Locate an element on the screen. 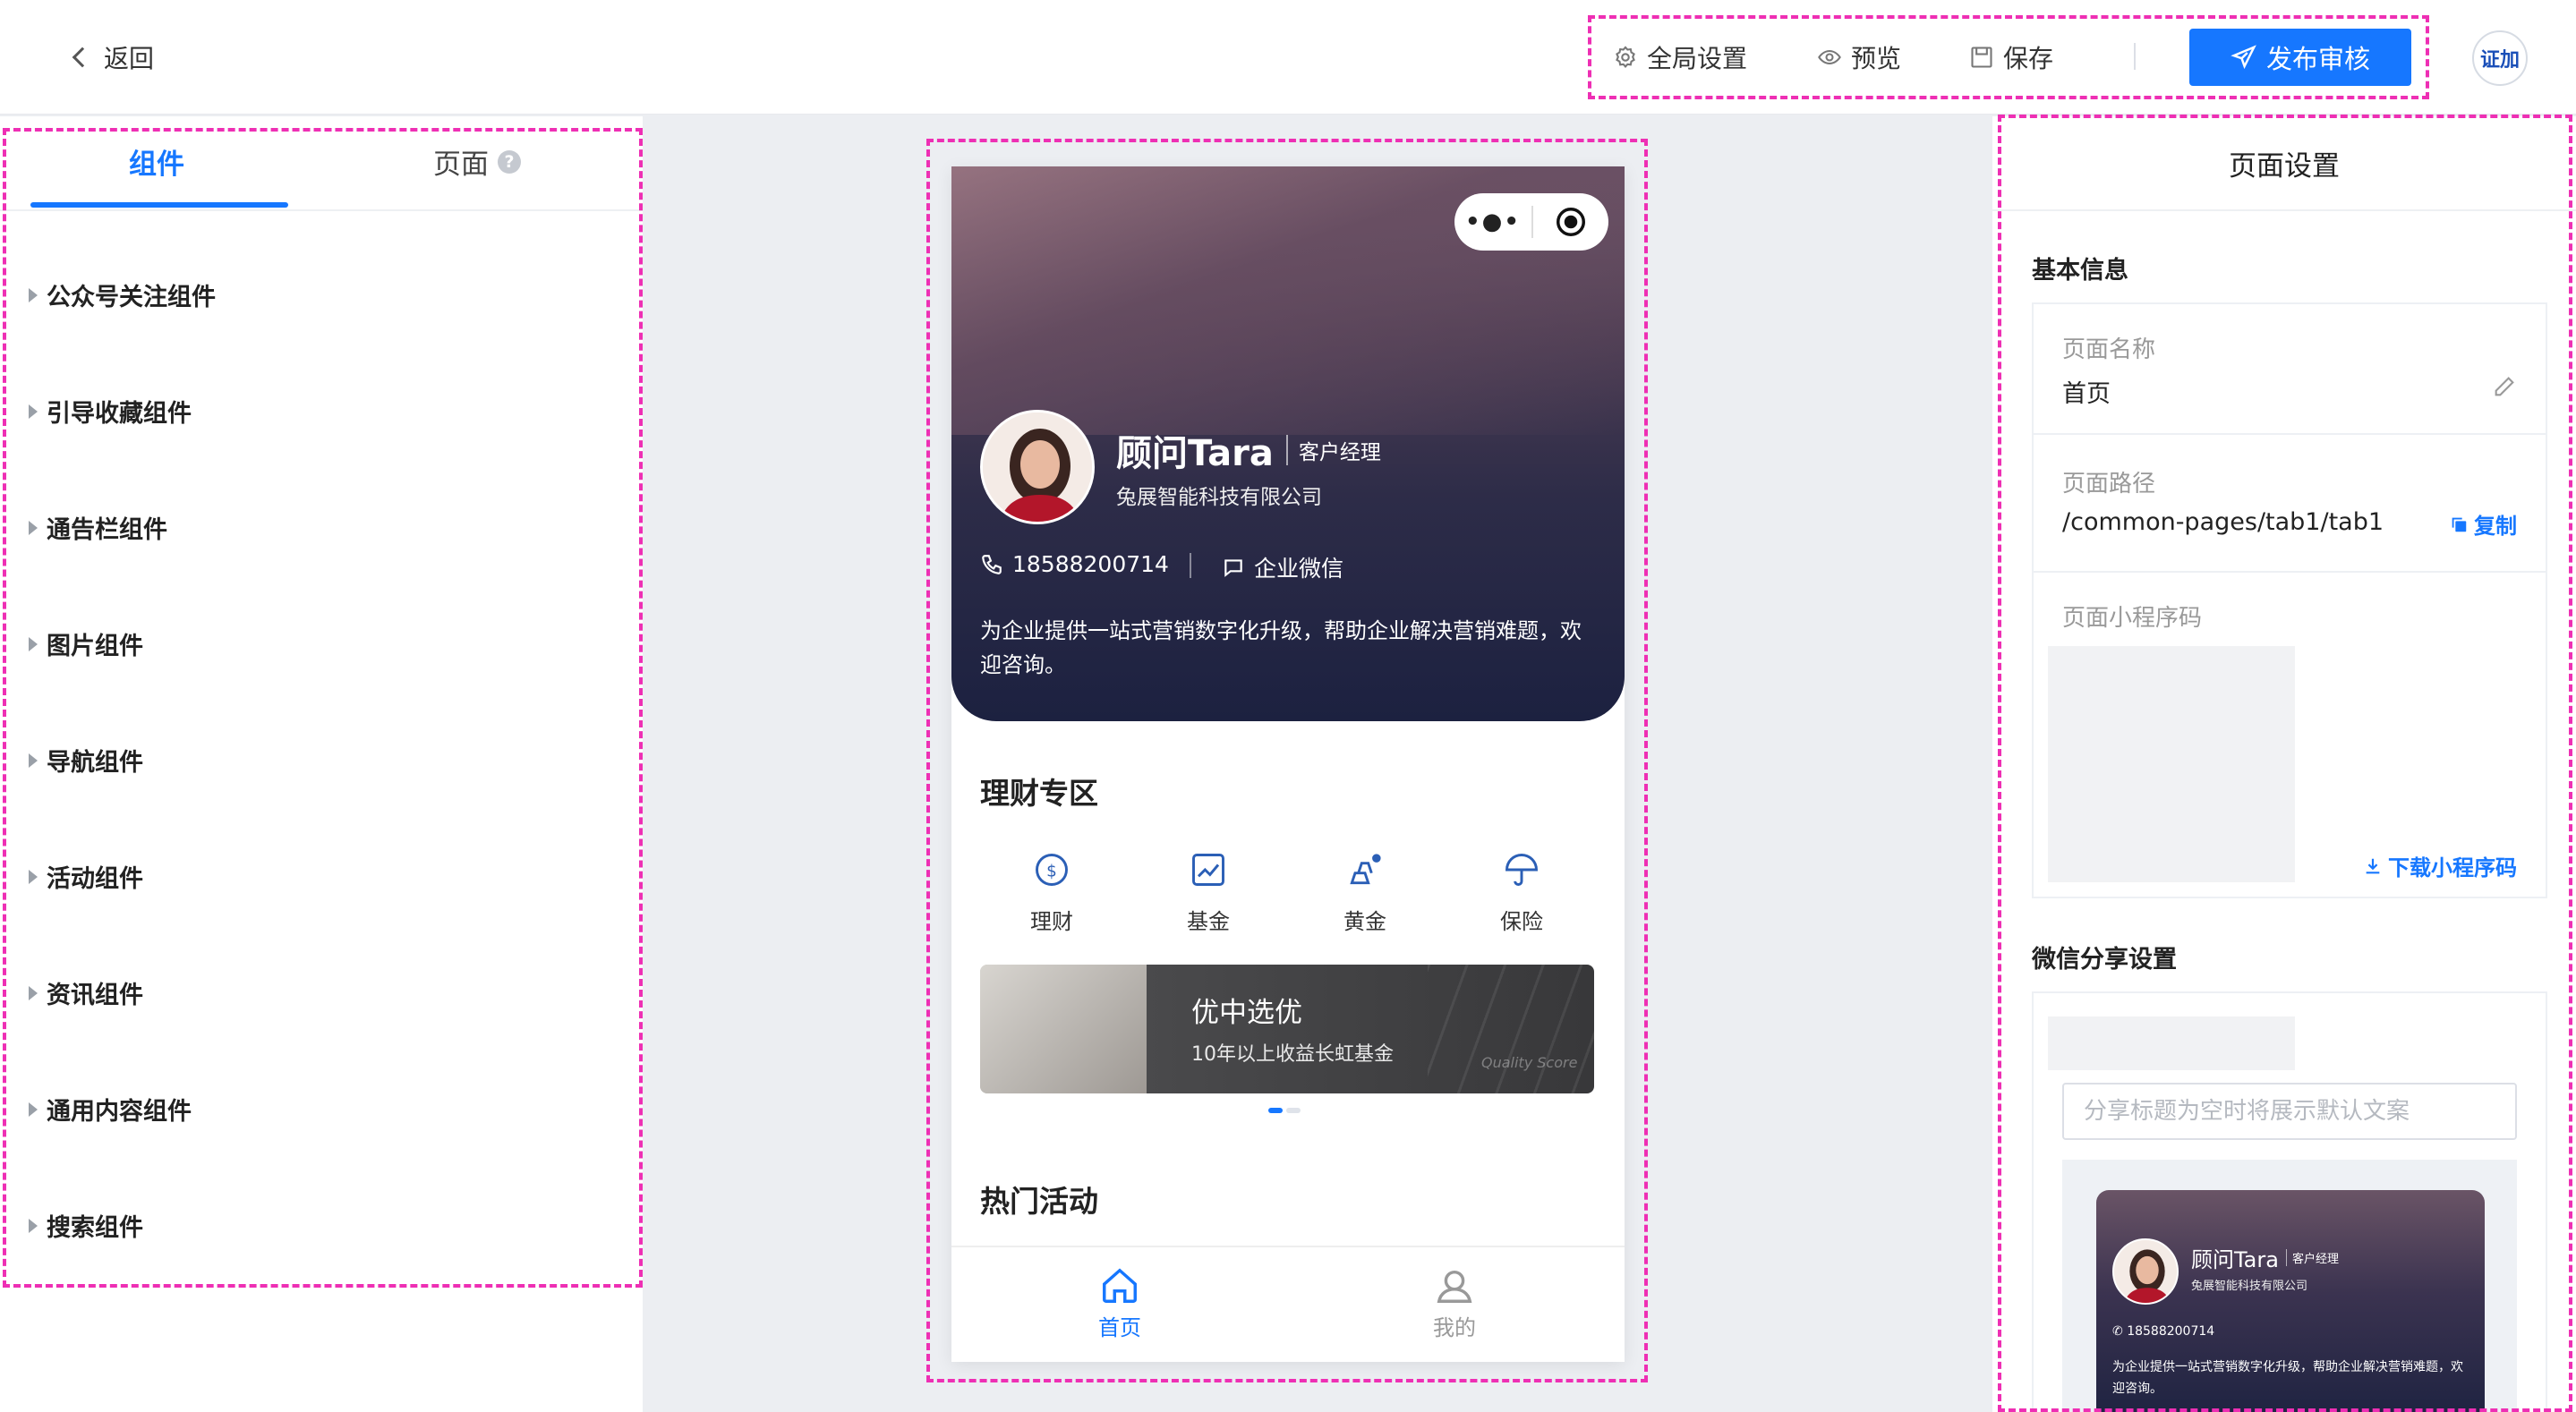 This screenshot has height=1412, width=2576. back-label: 返回 is located at coordinates (129, 59).